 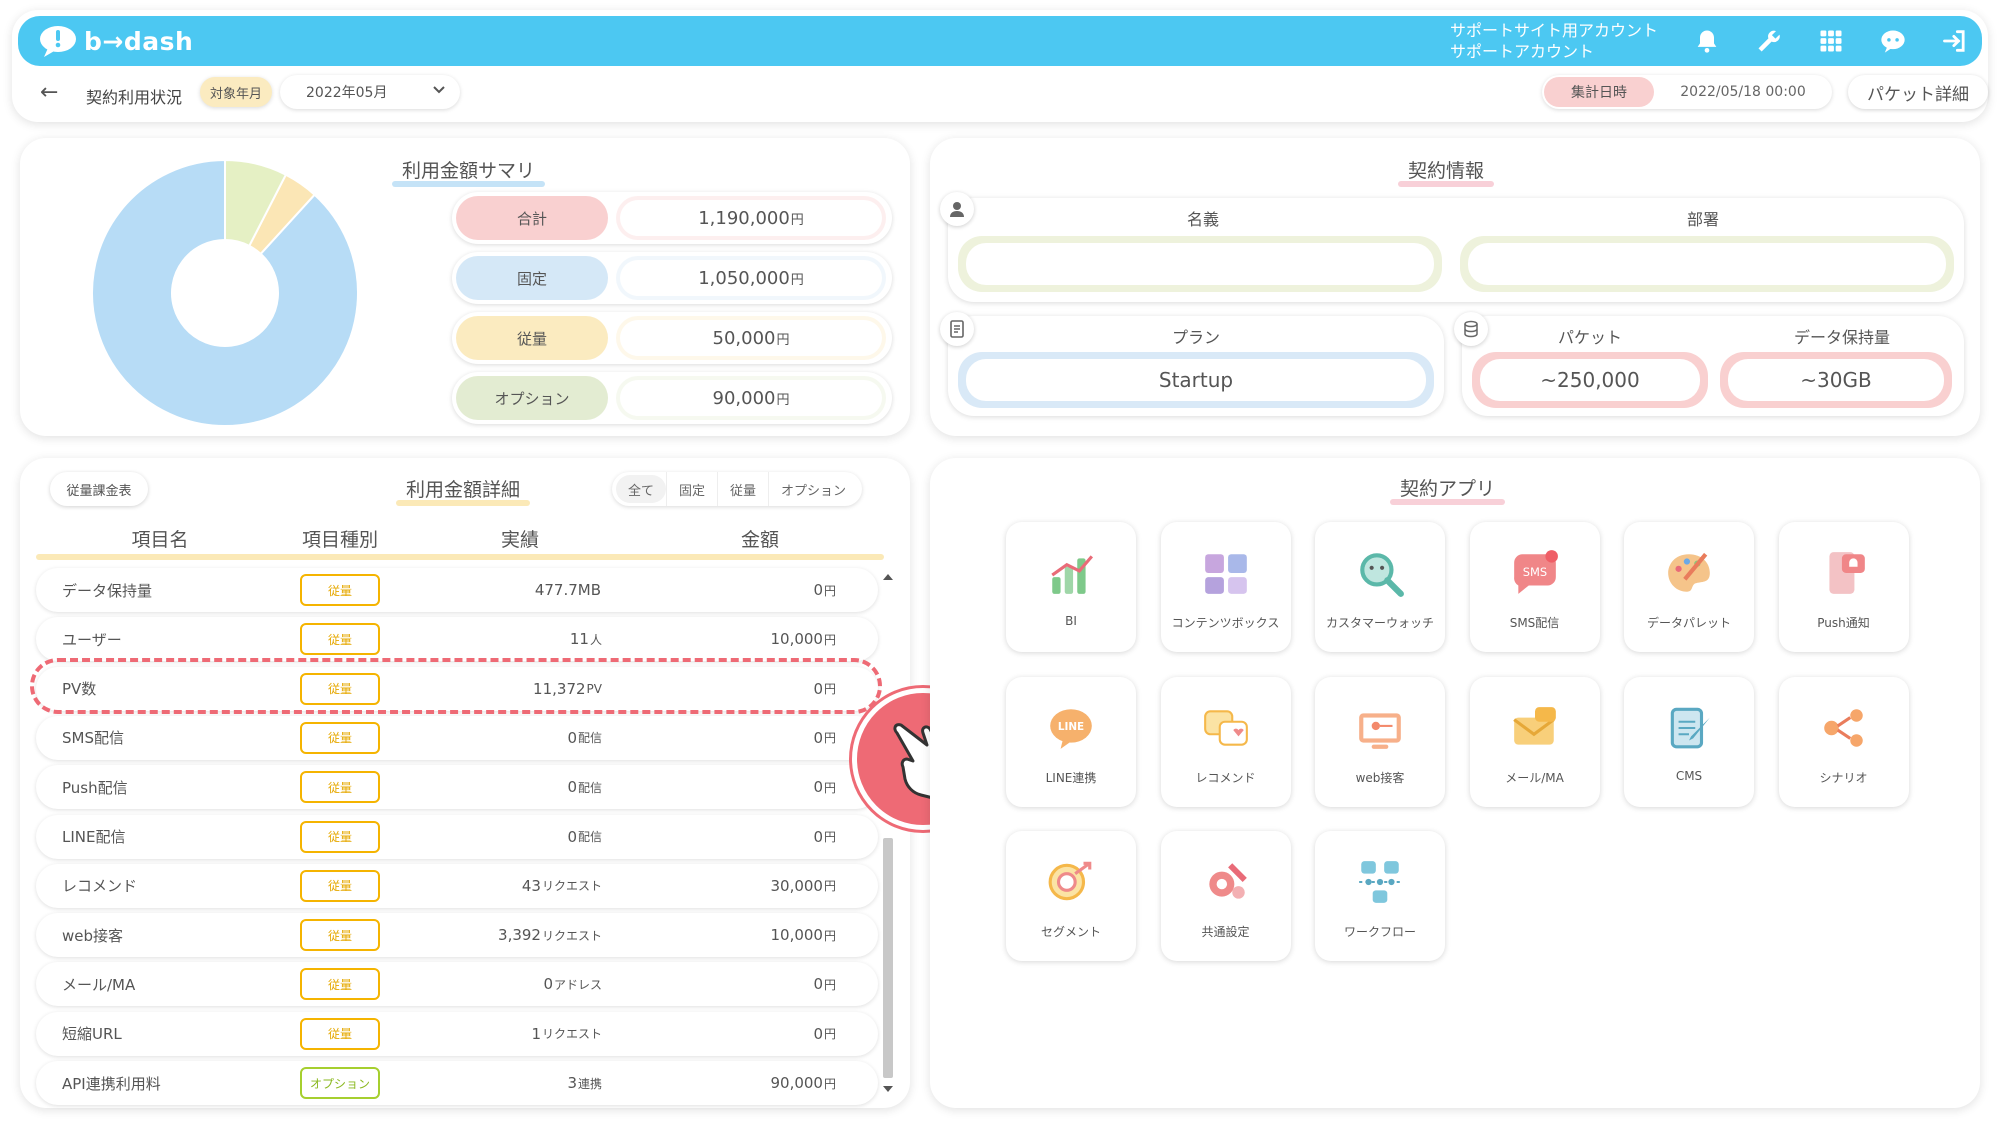 I want to click on row-item-name: メール/MA, so click(x=99, y=984).